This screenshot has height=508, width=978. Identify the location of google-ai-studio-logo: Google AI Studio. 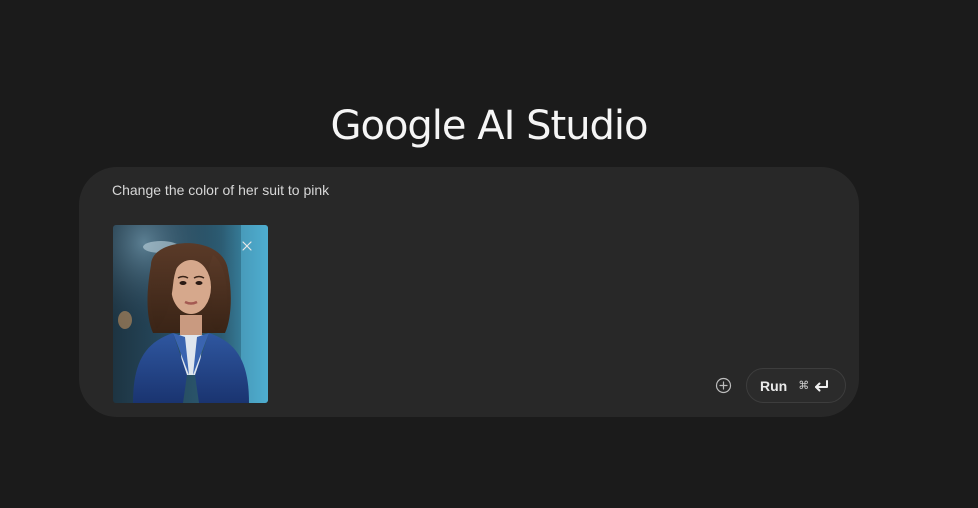
(489, 126).